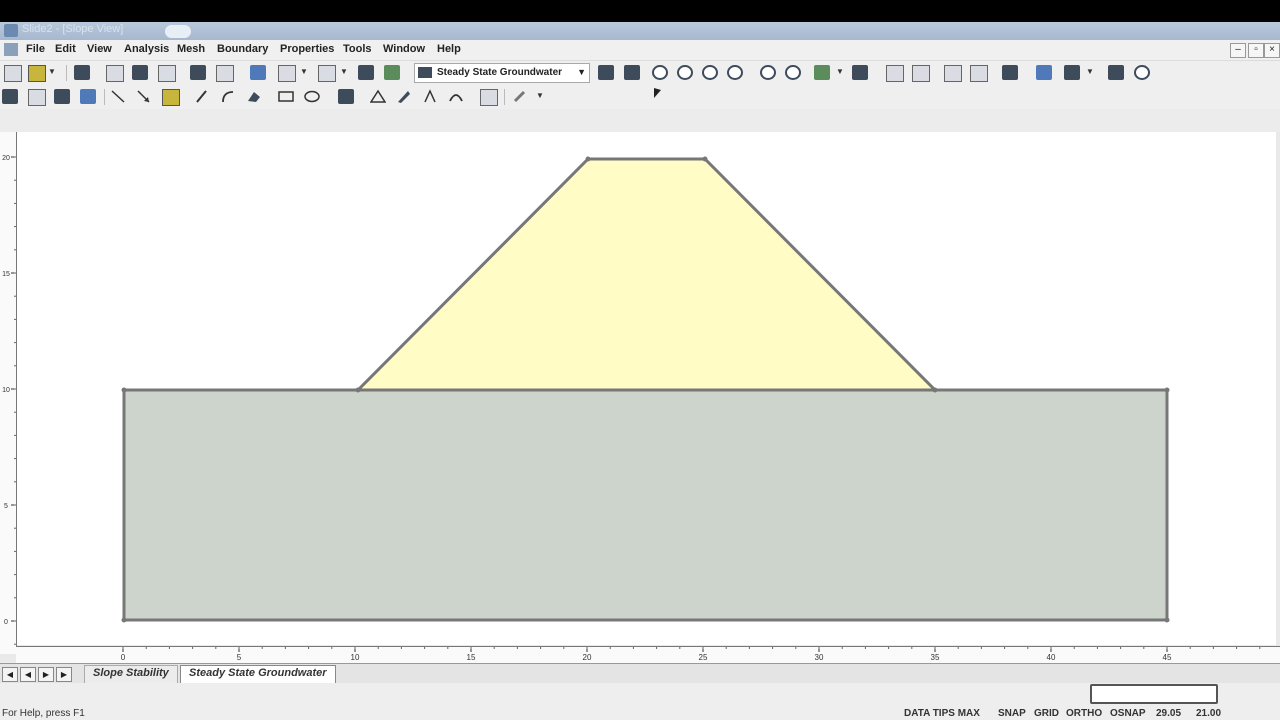 This screenshot has height=720, width=1280. I want to click on new-file-icon, so click(13, 73).